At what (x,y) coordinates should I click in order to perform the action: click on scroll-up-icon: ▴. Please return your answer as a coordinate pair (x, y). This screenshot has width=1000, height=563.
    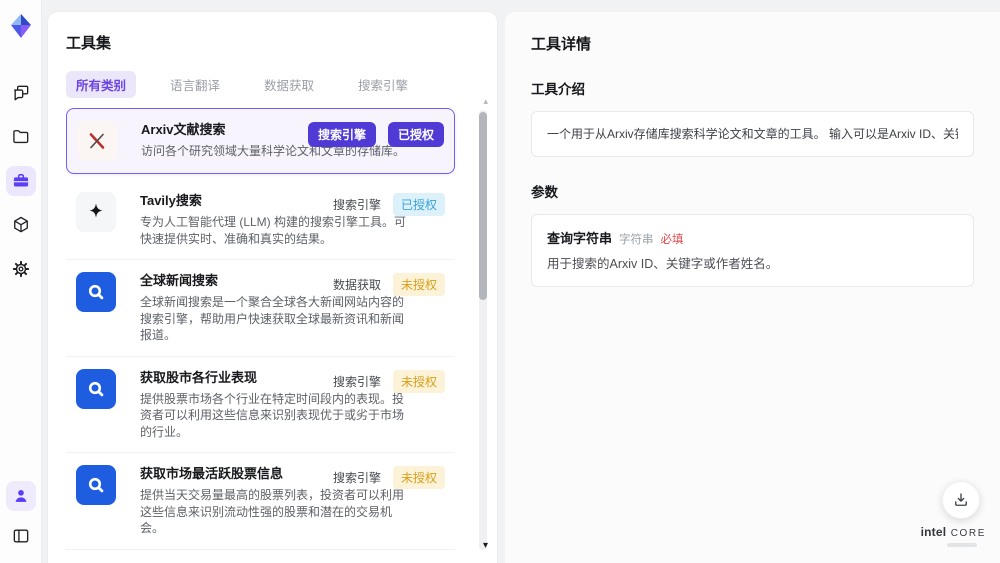
    Looking at the image, I should click on (485, 101).